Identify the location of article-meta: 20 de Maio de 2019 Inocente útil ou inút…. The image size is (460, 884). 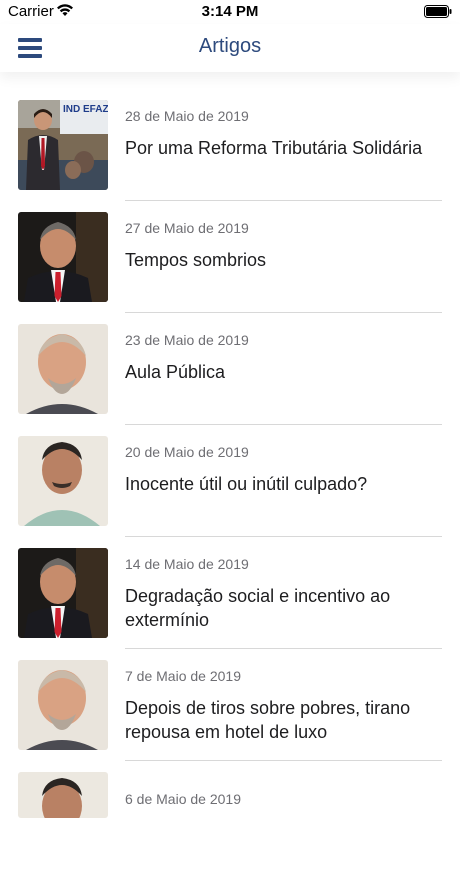
(283, 469).